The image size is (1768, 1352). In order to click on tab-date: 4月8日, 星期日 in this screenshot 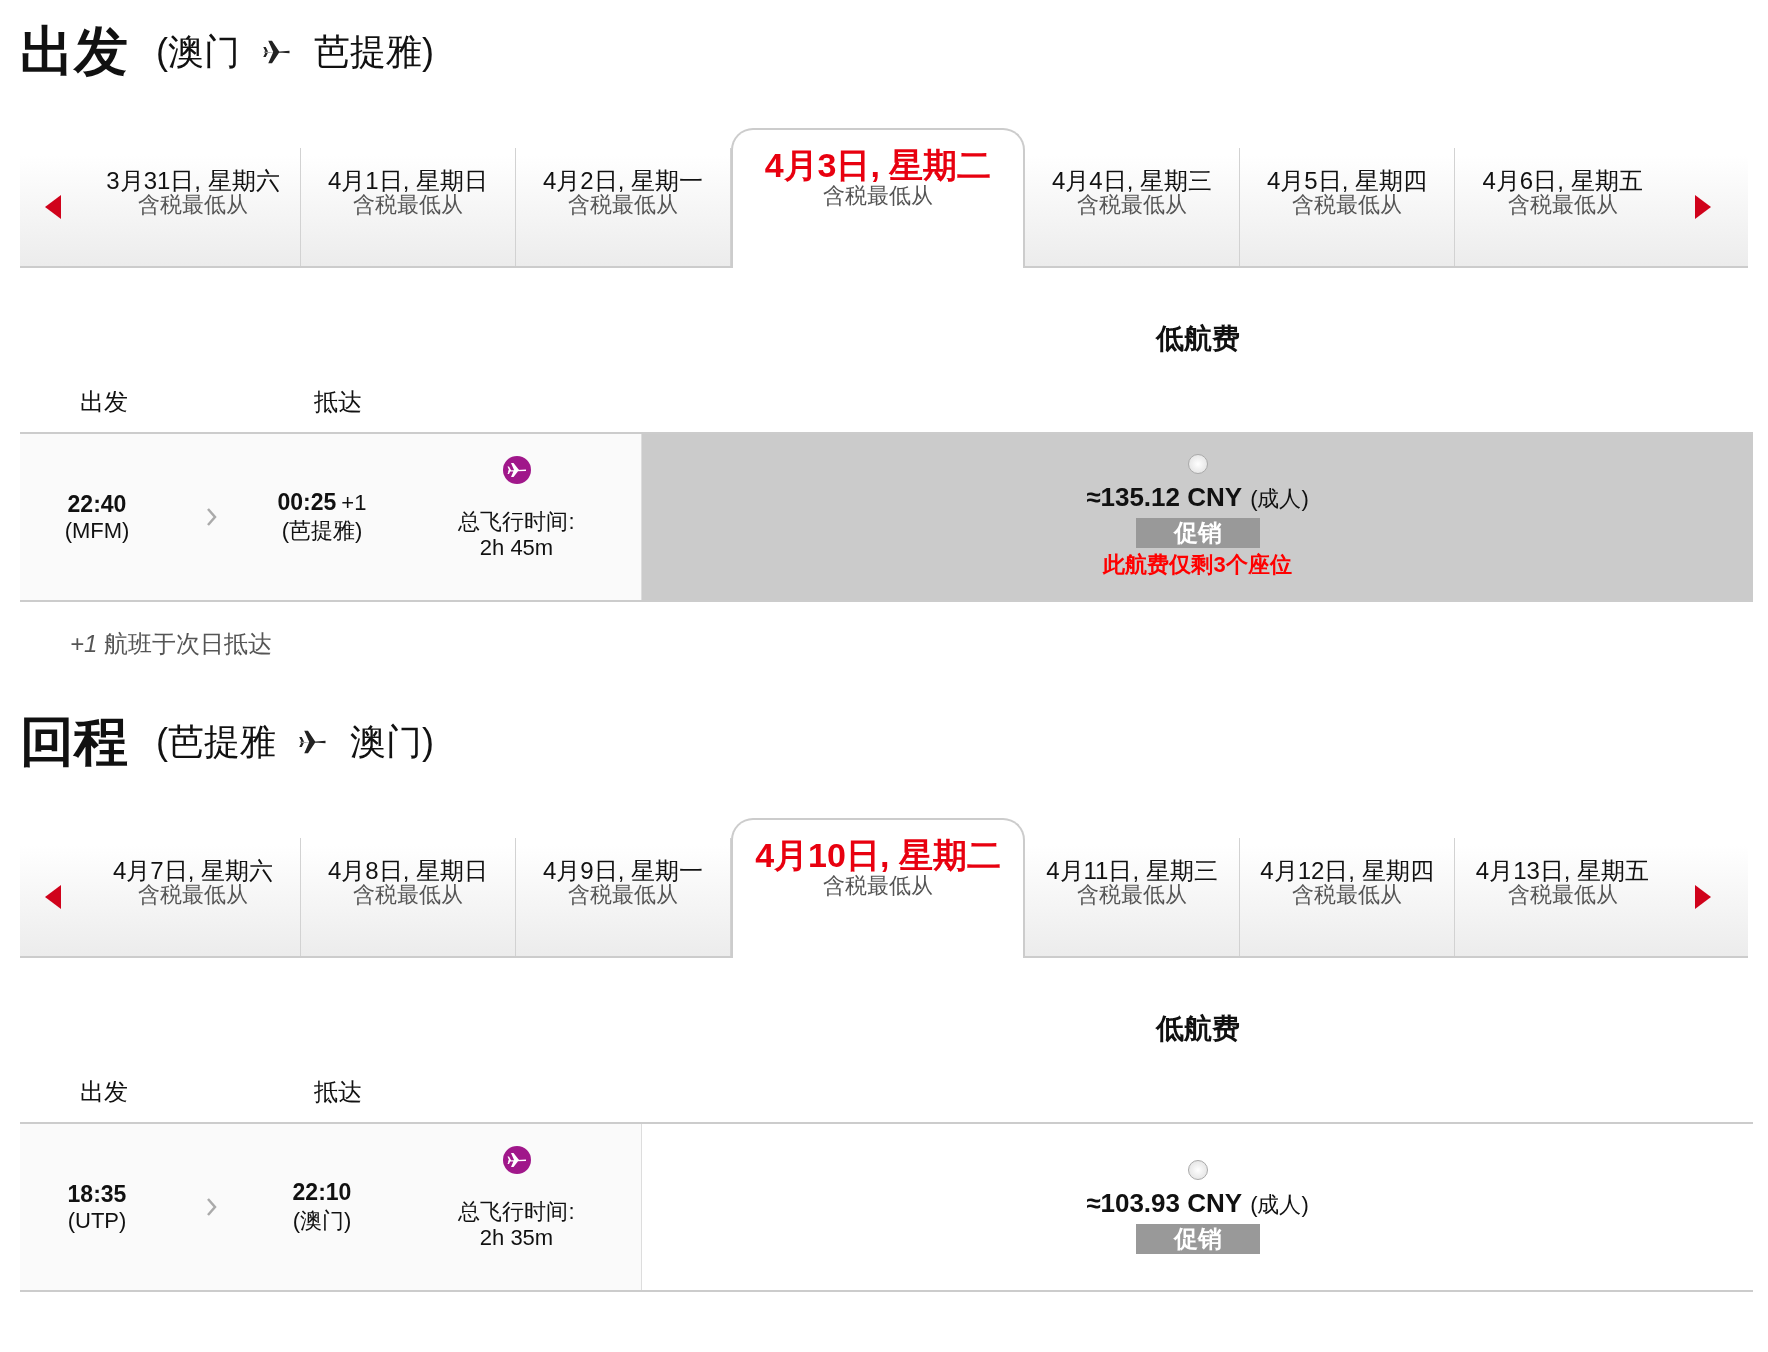, I will do `click(408, 871)`.